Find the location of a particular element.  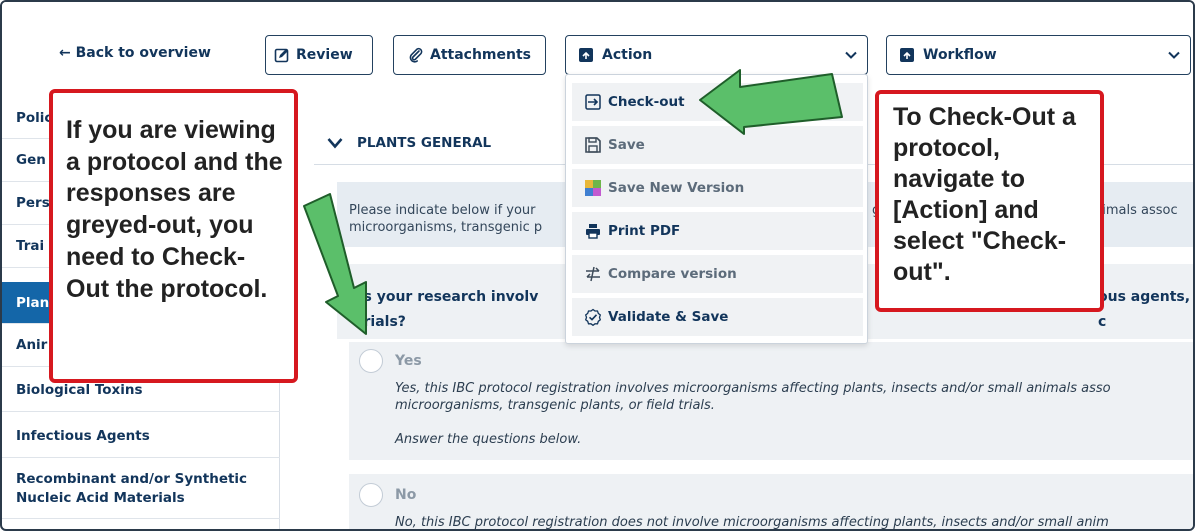

edit-icon is located at coordinates (282, 55).